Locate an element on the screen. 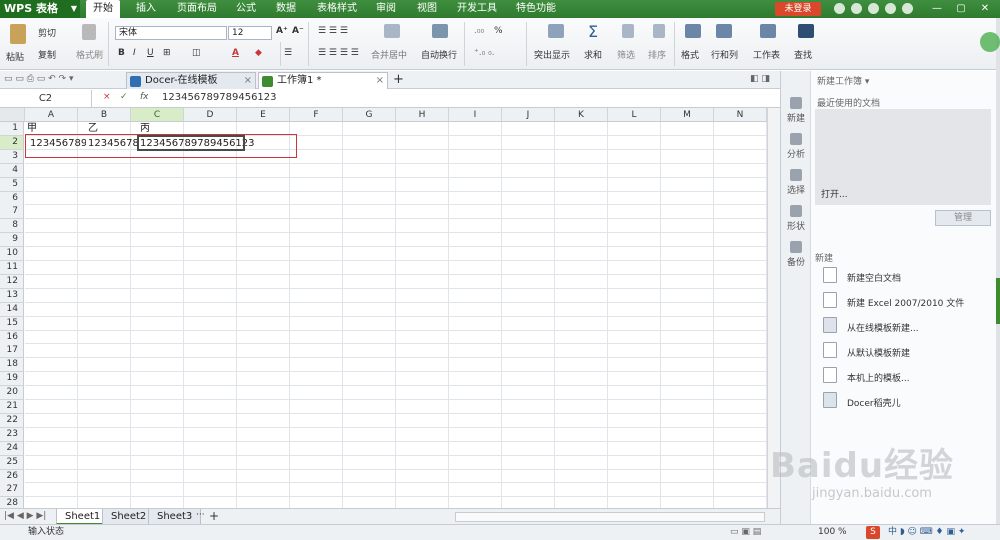 Image resolution: width=1000 pixels, height=540 pixels. highlight-icon is located at coordinates (556, 31).